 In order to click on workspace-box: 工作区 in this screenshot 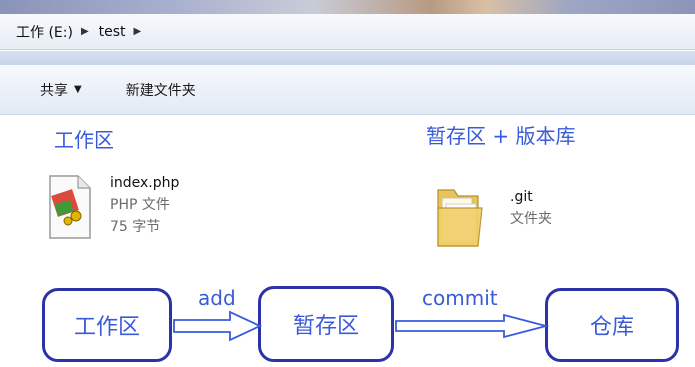, I will do `click(107, 325)`.